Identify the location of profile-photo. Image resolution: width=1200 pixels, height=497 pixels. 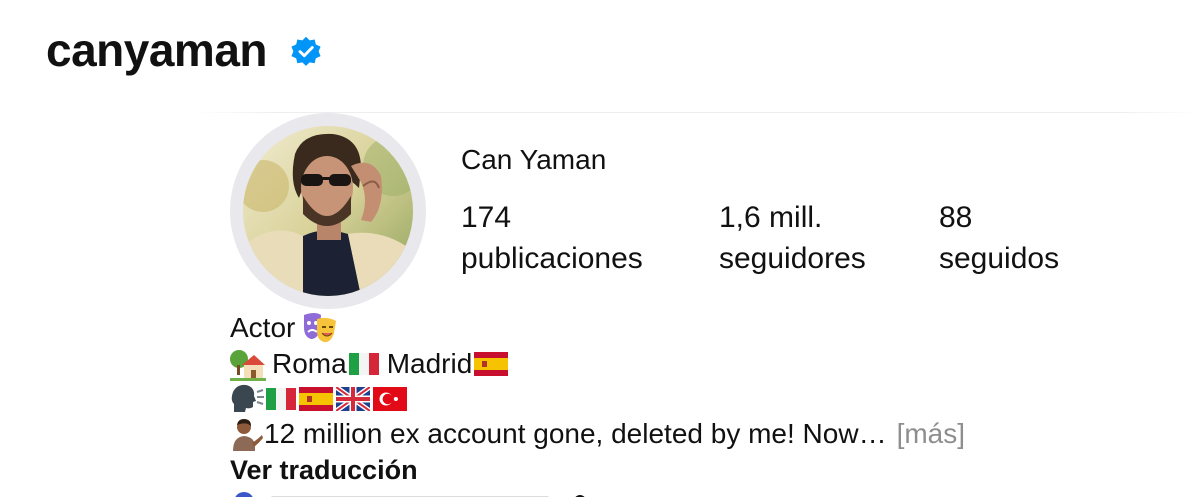
(328, 211).